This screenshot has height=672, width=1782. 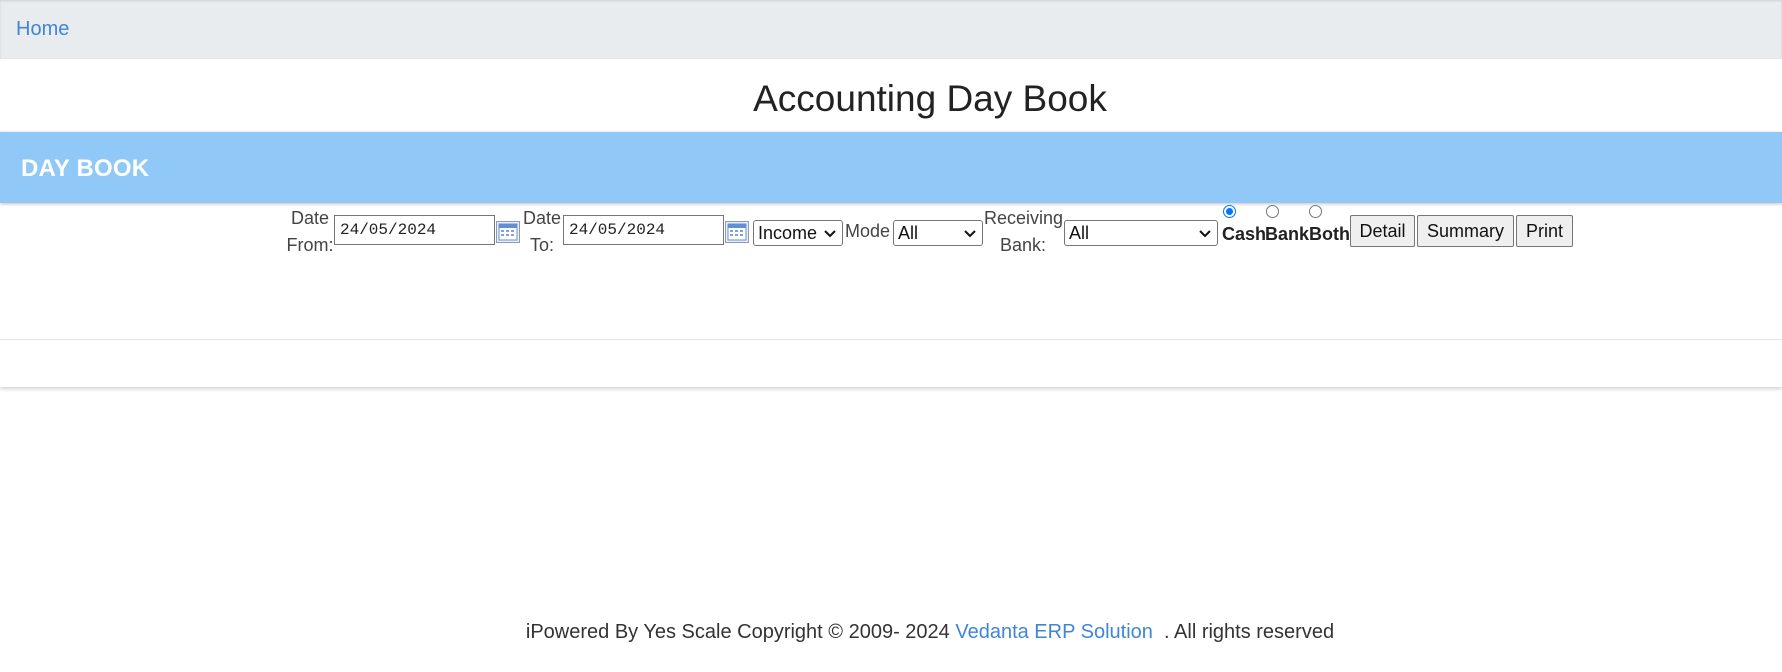 I want to click on date-from-label-line2: From:, so click(x=310, y=245).